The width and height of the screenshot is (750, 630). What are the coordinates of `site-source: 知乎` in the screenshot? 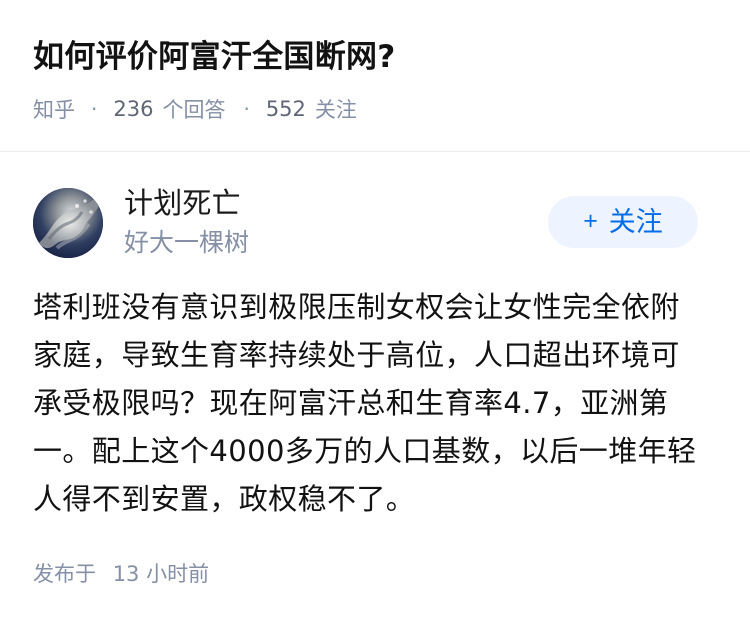 It's located at (54, 109).